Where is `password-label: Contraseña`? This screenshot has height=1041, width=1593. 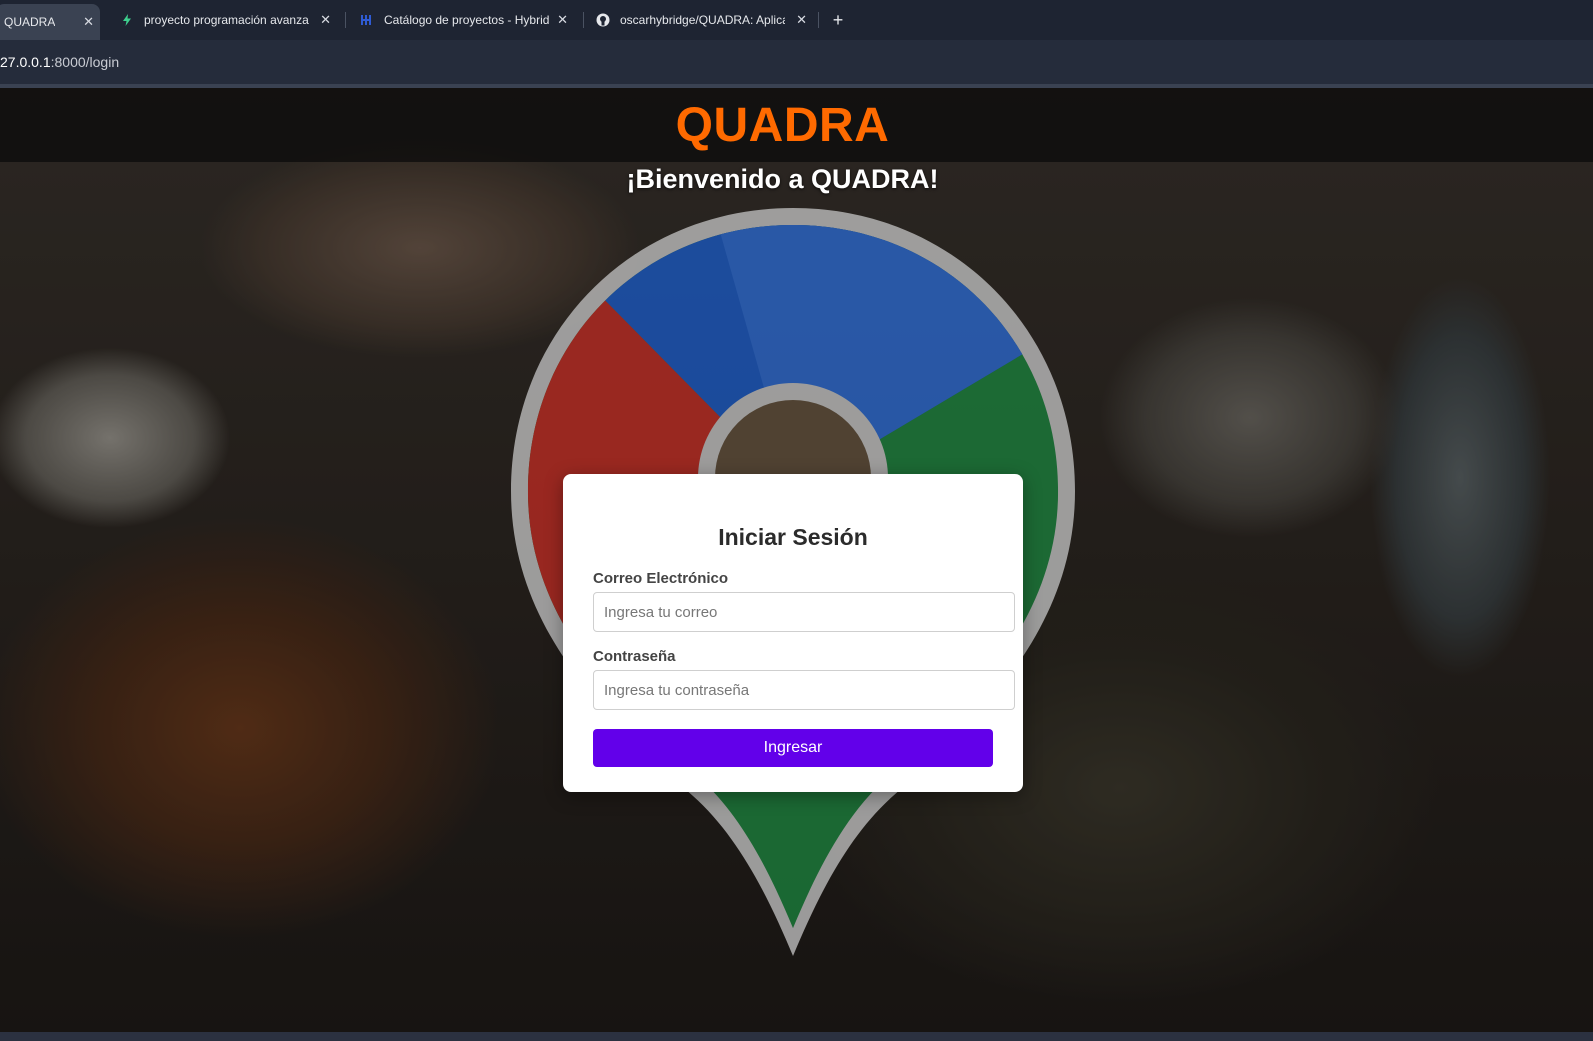 password-label: Contraseña is located at coordinates (634, 656).